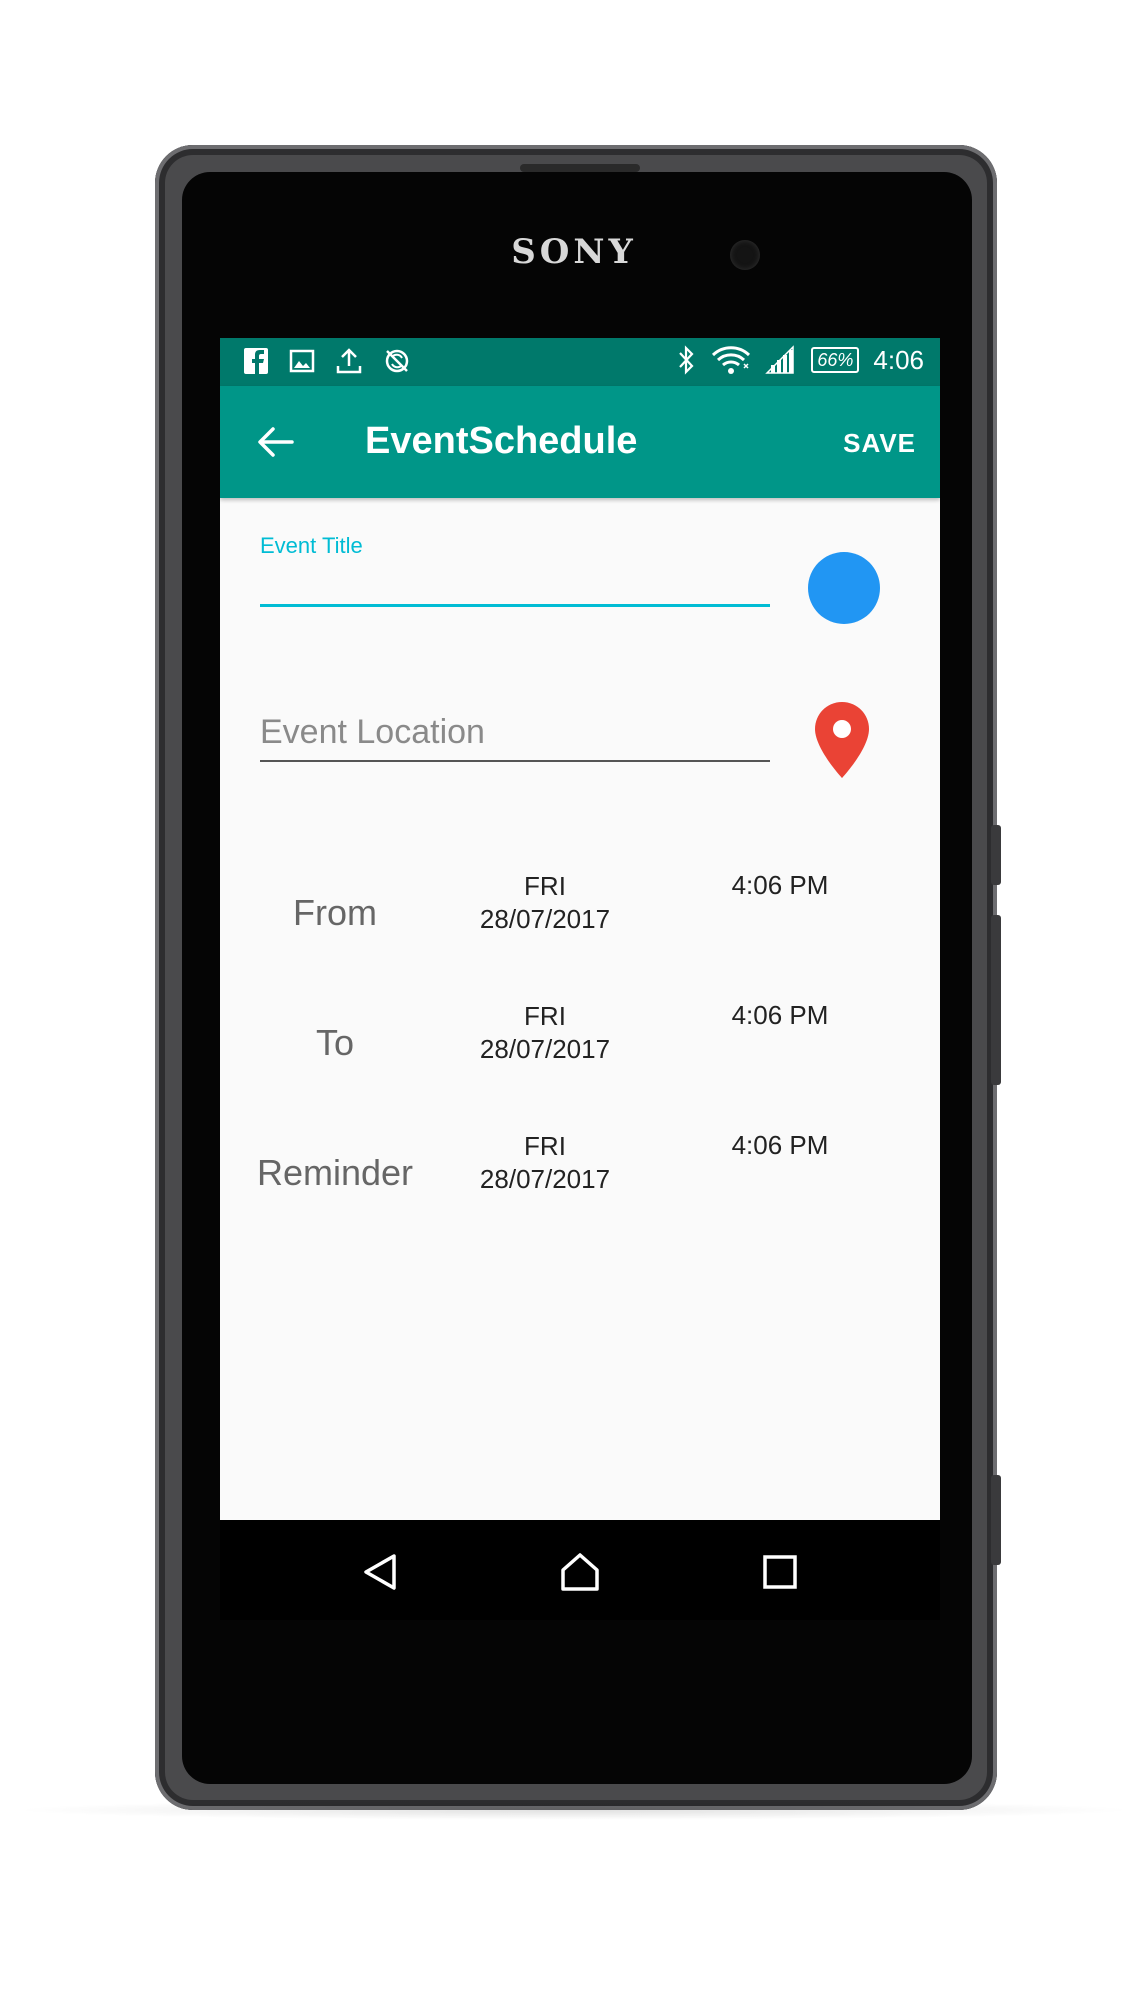 Image resolution: width=1148 pixels, height=1994 pixels. What do you see at coordinates (515, 733) in the screenshot?
I see `event-location-input` at bounding box center [515, 733].